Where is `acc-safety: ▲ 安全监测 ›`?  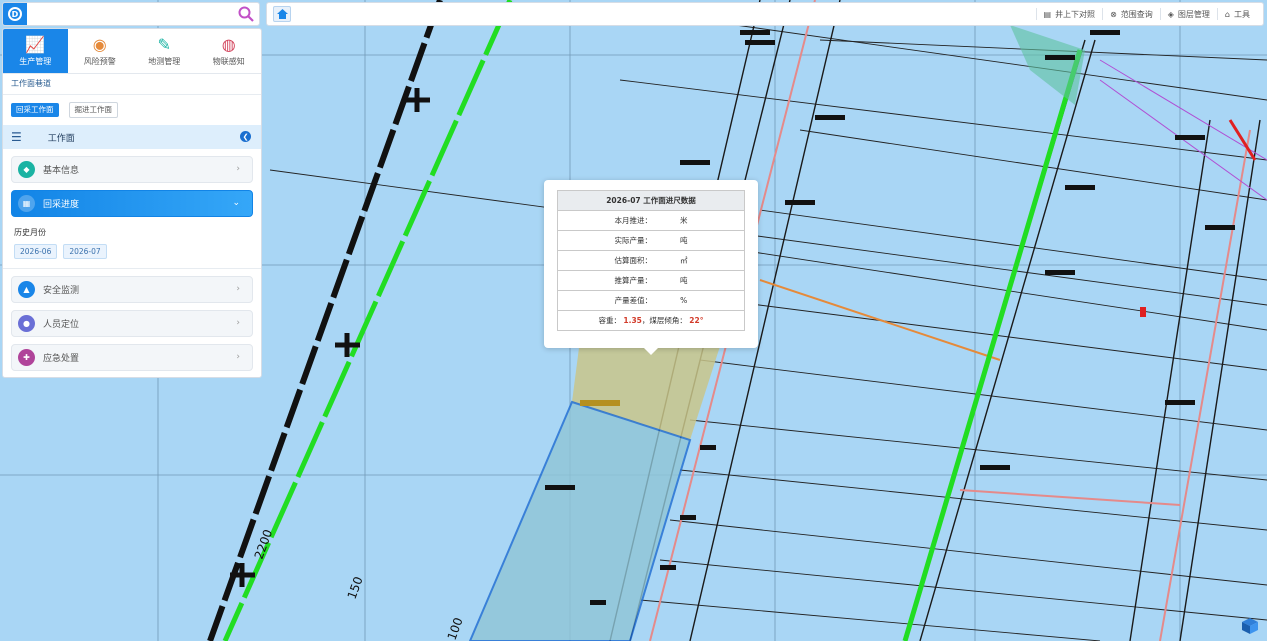
acc-safety: ▲ 安全监测 › is located at coordinates (132, 289).